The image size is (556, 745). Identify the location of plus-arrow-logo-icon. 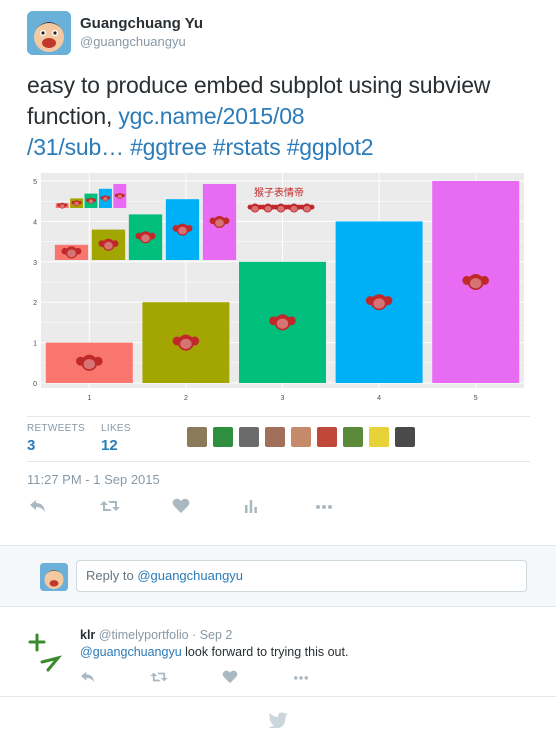
(45, 652).